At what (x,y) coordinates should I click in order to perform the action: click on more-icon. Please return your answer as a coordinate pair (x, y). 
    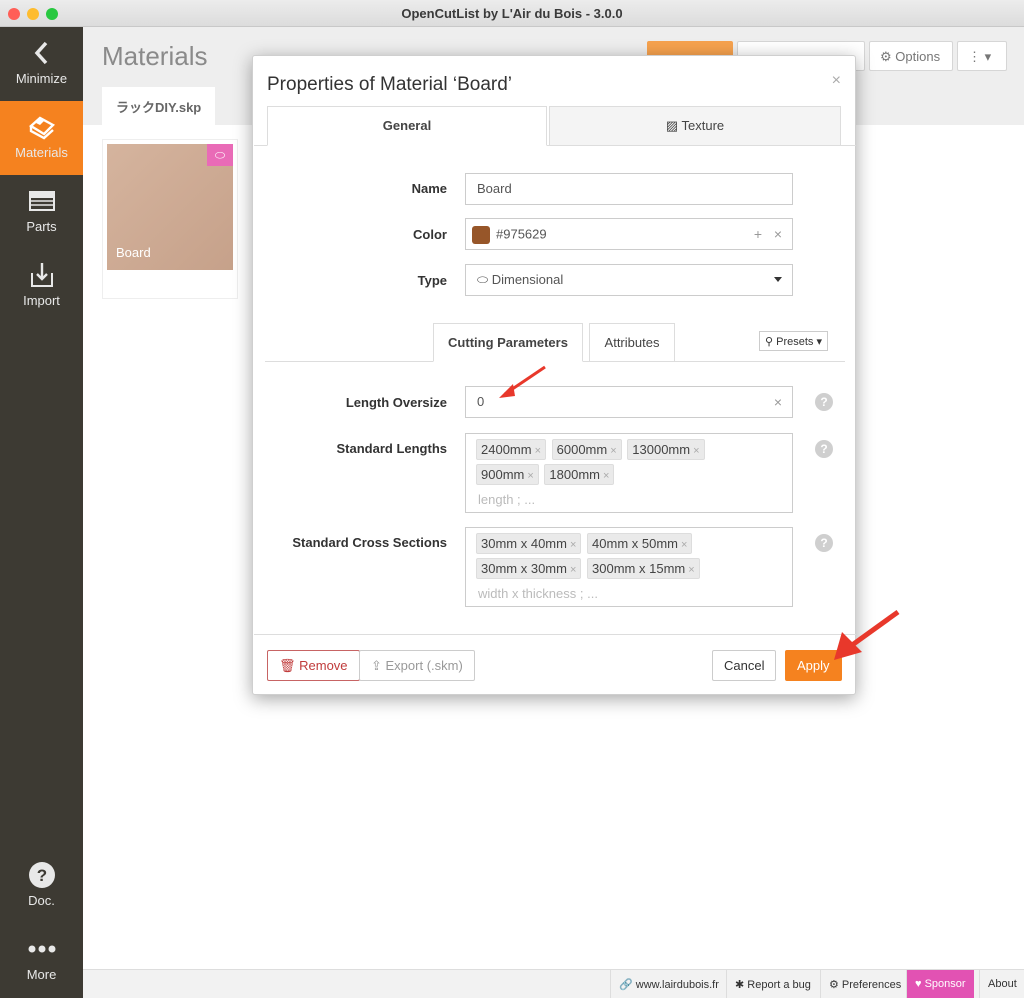
    Looking at the image, I should click on (41, 949).